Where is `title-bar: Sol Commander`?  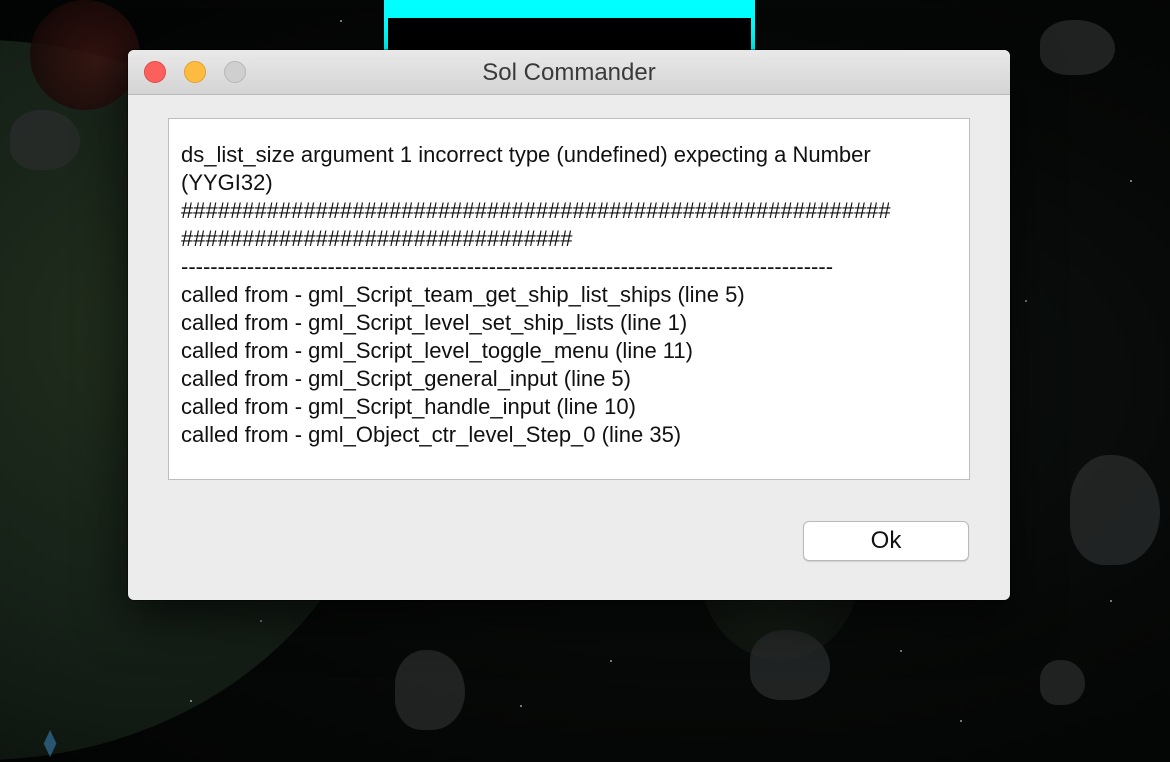 title-bar: Sol Commander is located at coordinates (569, 72).